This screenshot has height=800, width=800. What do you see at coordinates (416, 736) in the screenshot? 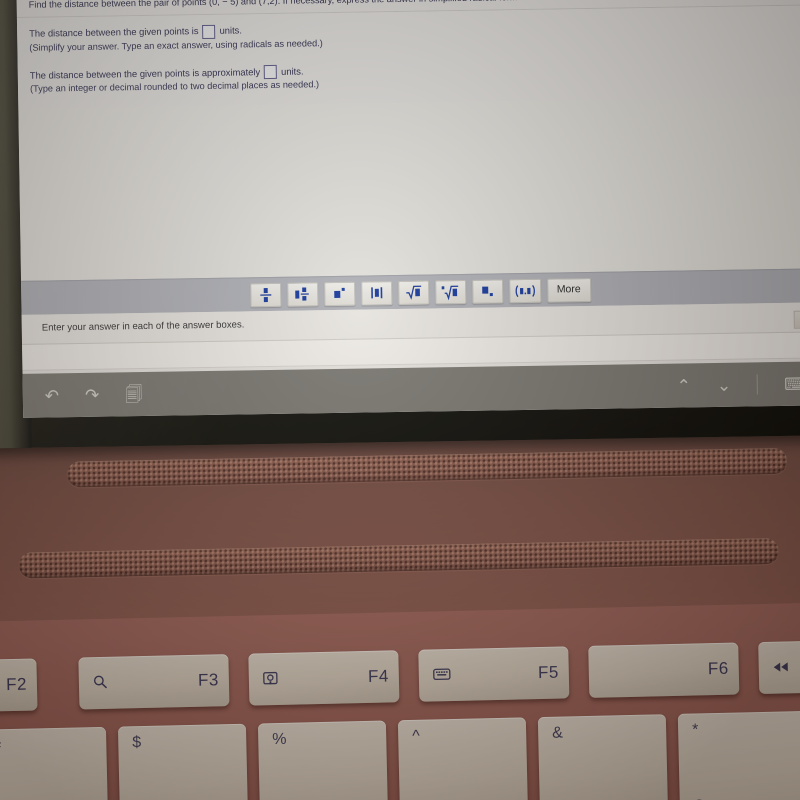
I see `key-shift-label: ^` at bounding box center [416, 736].